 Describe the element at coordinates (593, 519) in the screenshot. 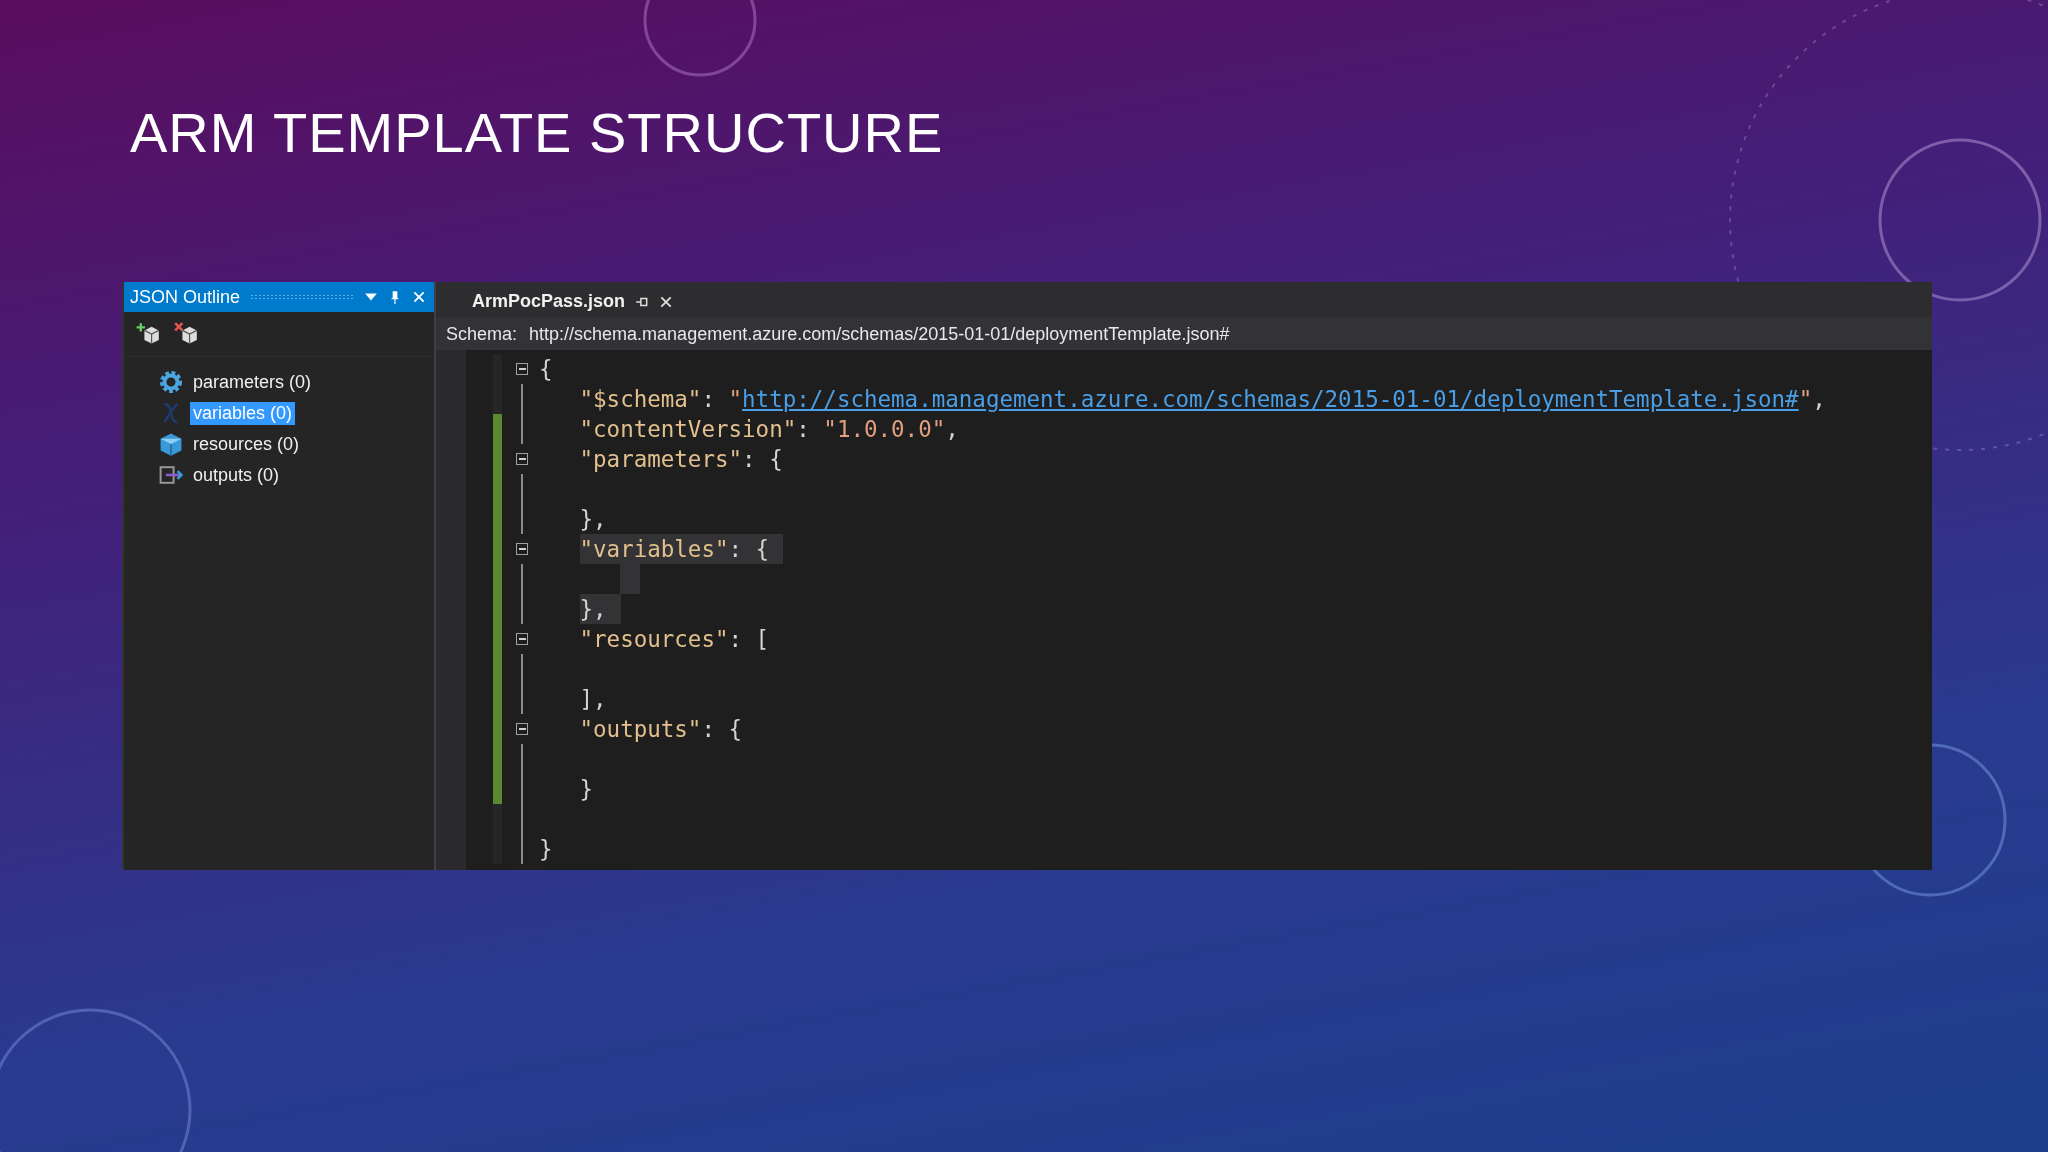

I see `code-line: },` at that location.